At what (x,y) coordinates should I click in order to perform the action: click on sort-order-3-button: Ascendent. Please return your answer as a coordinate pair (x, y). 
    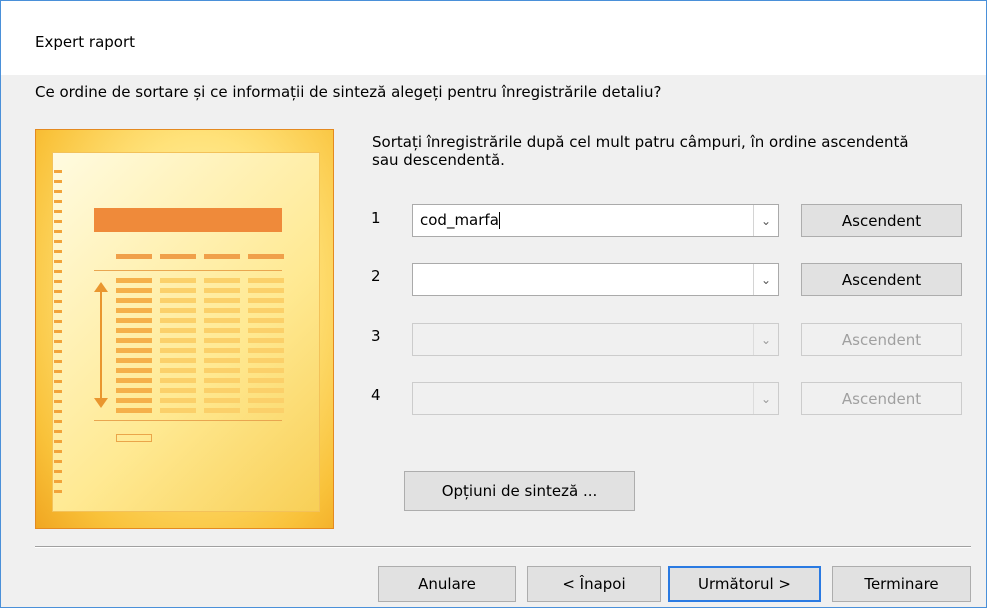
    Looking at the image, I should click on (881, 339).